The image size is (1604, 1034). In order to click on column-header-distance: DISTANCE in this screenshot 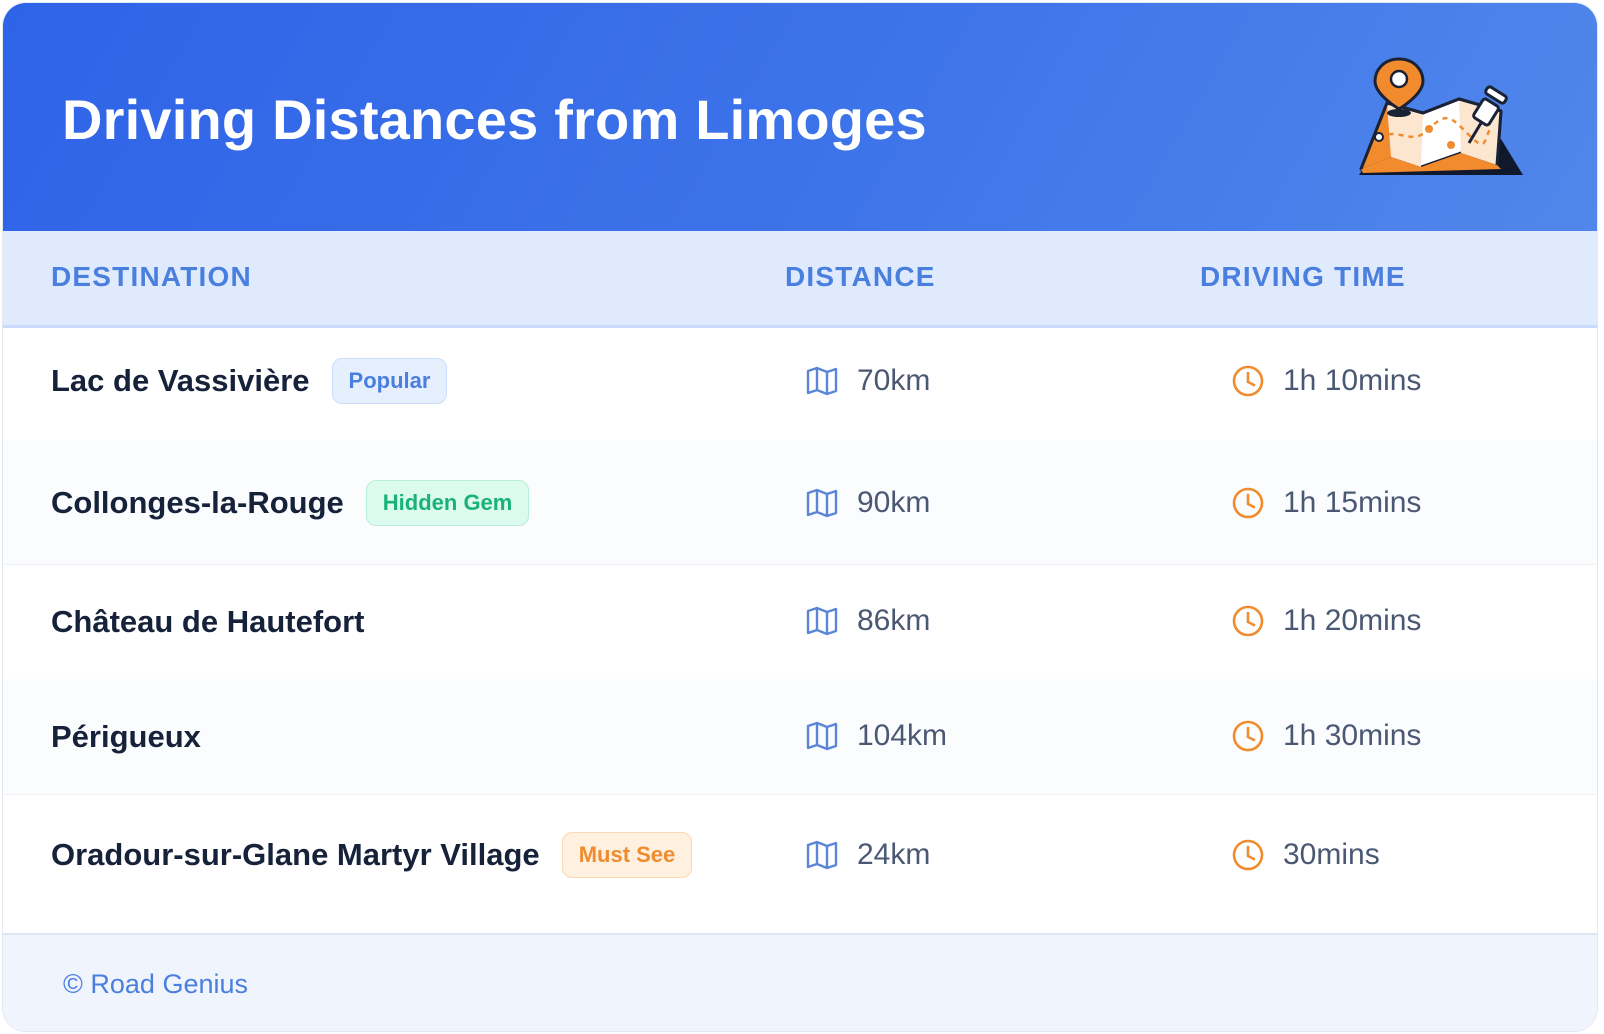, I will do `click(860, 276)`.